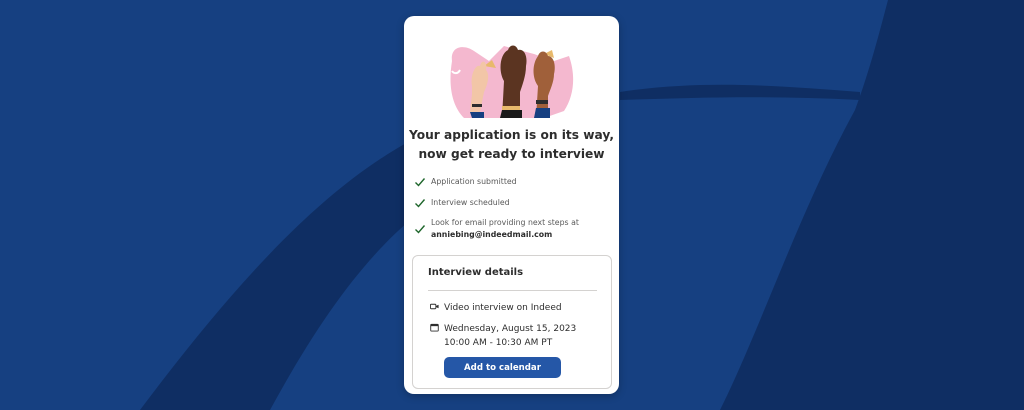 The image size is (1024, 410). I want to click on checklist-item-label: Application submitted, so click(474, 181).